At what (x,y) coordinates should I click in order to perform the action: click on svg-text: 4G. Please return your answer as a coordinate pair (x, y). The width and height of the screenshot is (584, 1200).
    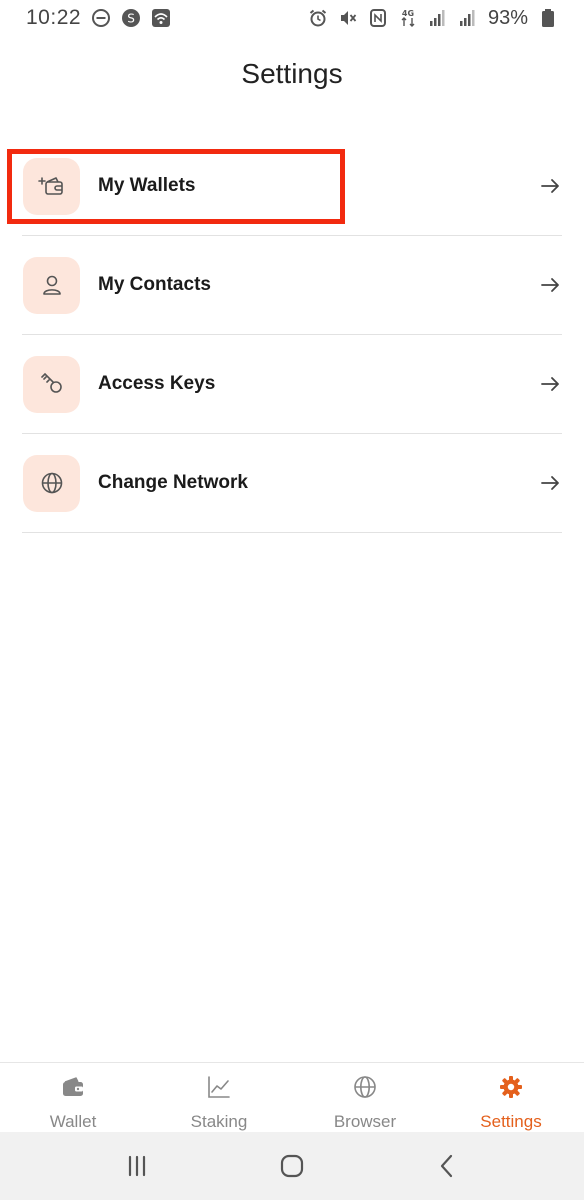
    Looking at the image, I should click on (408, 13).